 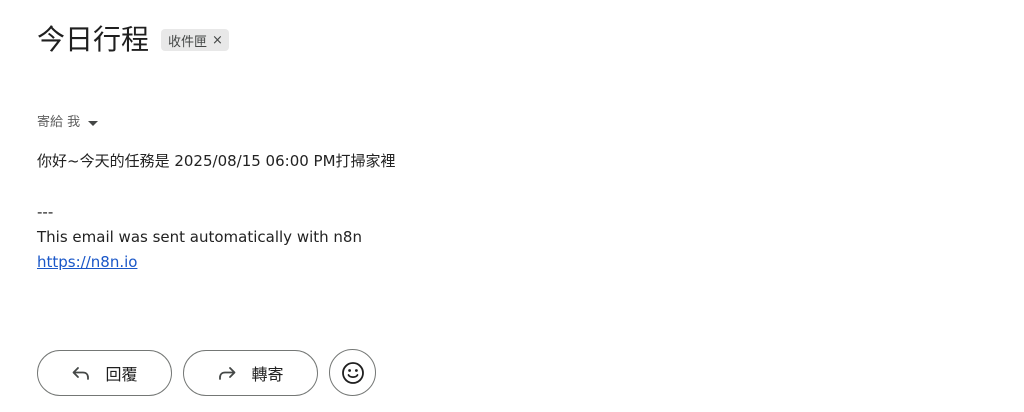 What do you see at coordinates (267, 374) in the screenshot?
I see `forward-label: 轉寄` at bounding box center [267, 374].